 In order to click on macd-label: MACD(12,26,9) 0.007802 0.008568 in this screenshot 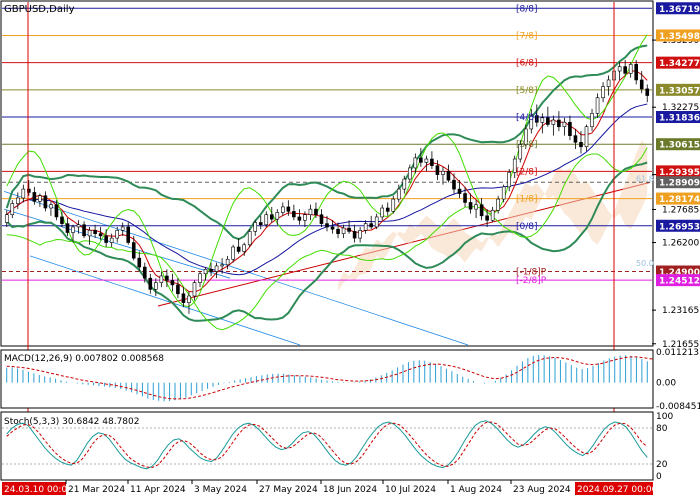, I will do `click(84, 359)`.